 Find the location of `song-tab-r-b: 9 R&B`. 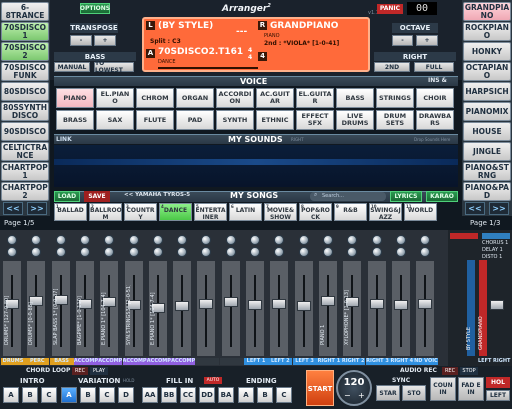

song-tab-r-b: 9 R&B is located at coordinates (350, 212).